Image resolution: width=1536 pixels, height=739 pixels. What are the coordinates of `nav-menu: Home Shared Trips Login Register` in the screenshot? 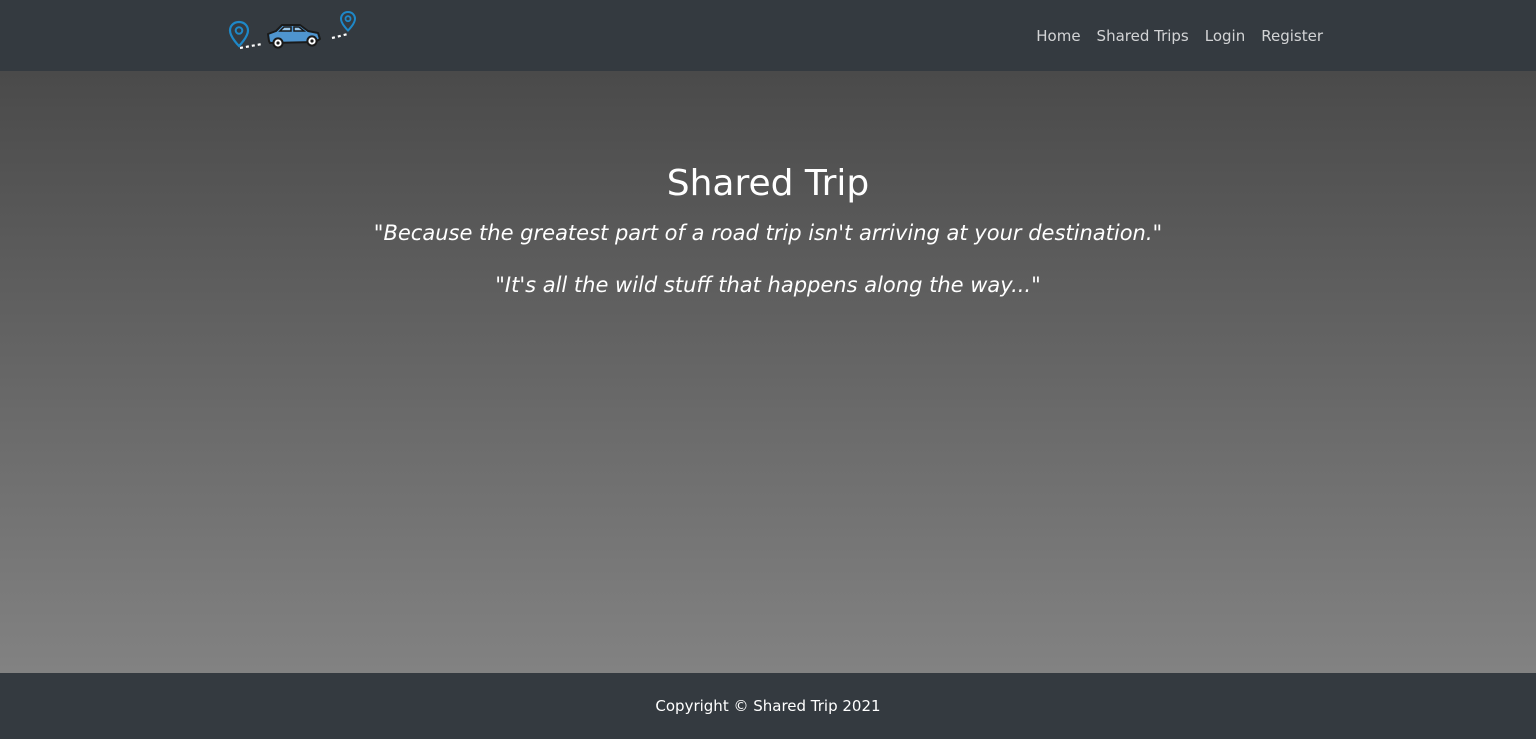 It's located at (1175, 35).